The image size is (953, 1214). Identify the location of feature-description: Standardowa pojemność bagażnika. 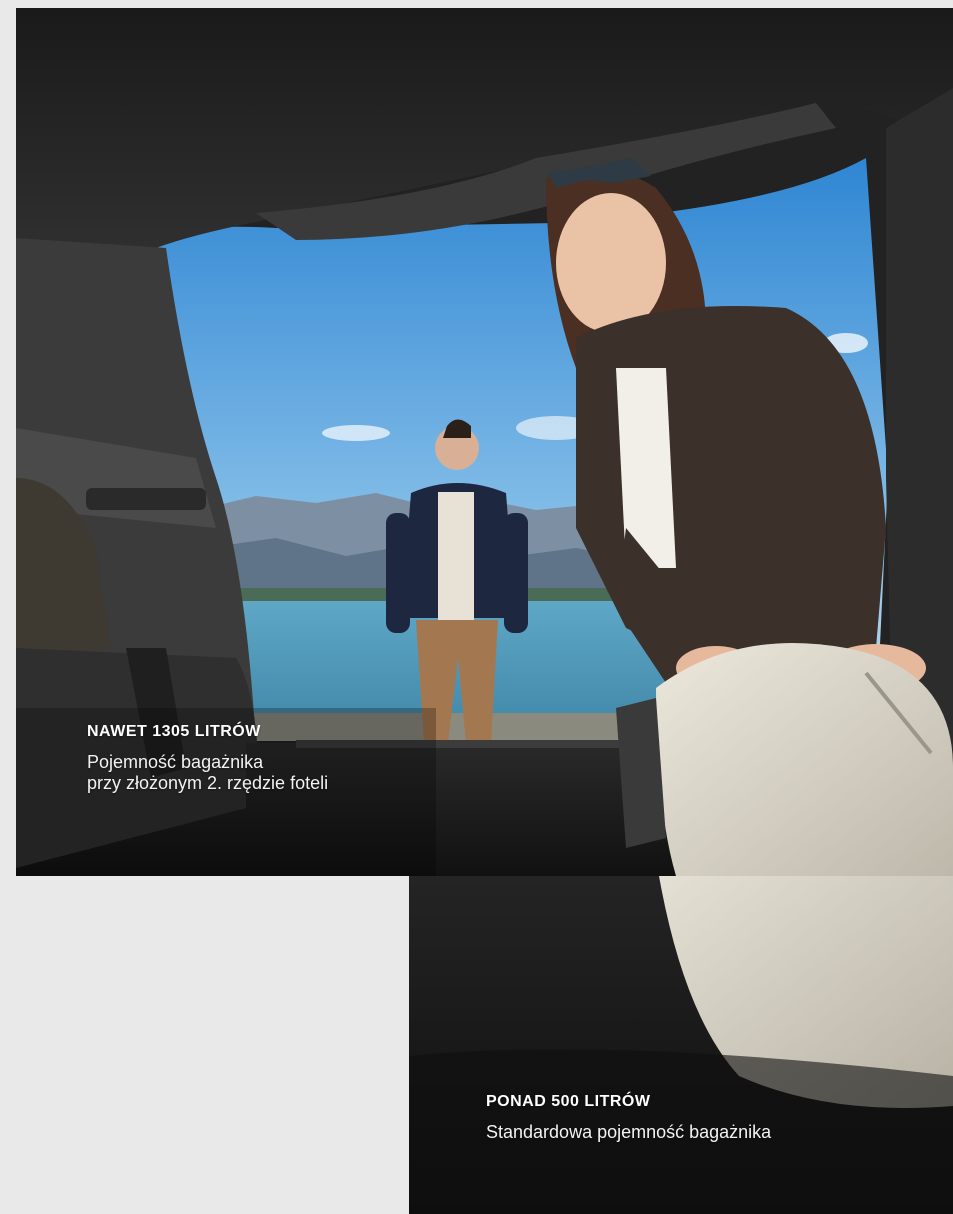
(628, 1132).